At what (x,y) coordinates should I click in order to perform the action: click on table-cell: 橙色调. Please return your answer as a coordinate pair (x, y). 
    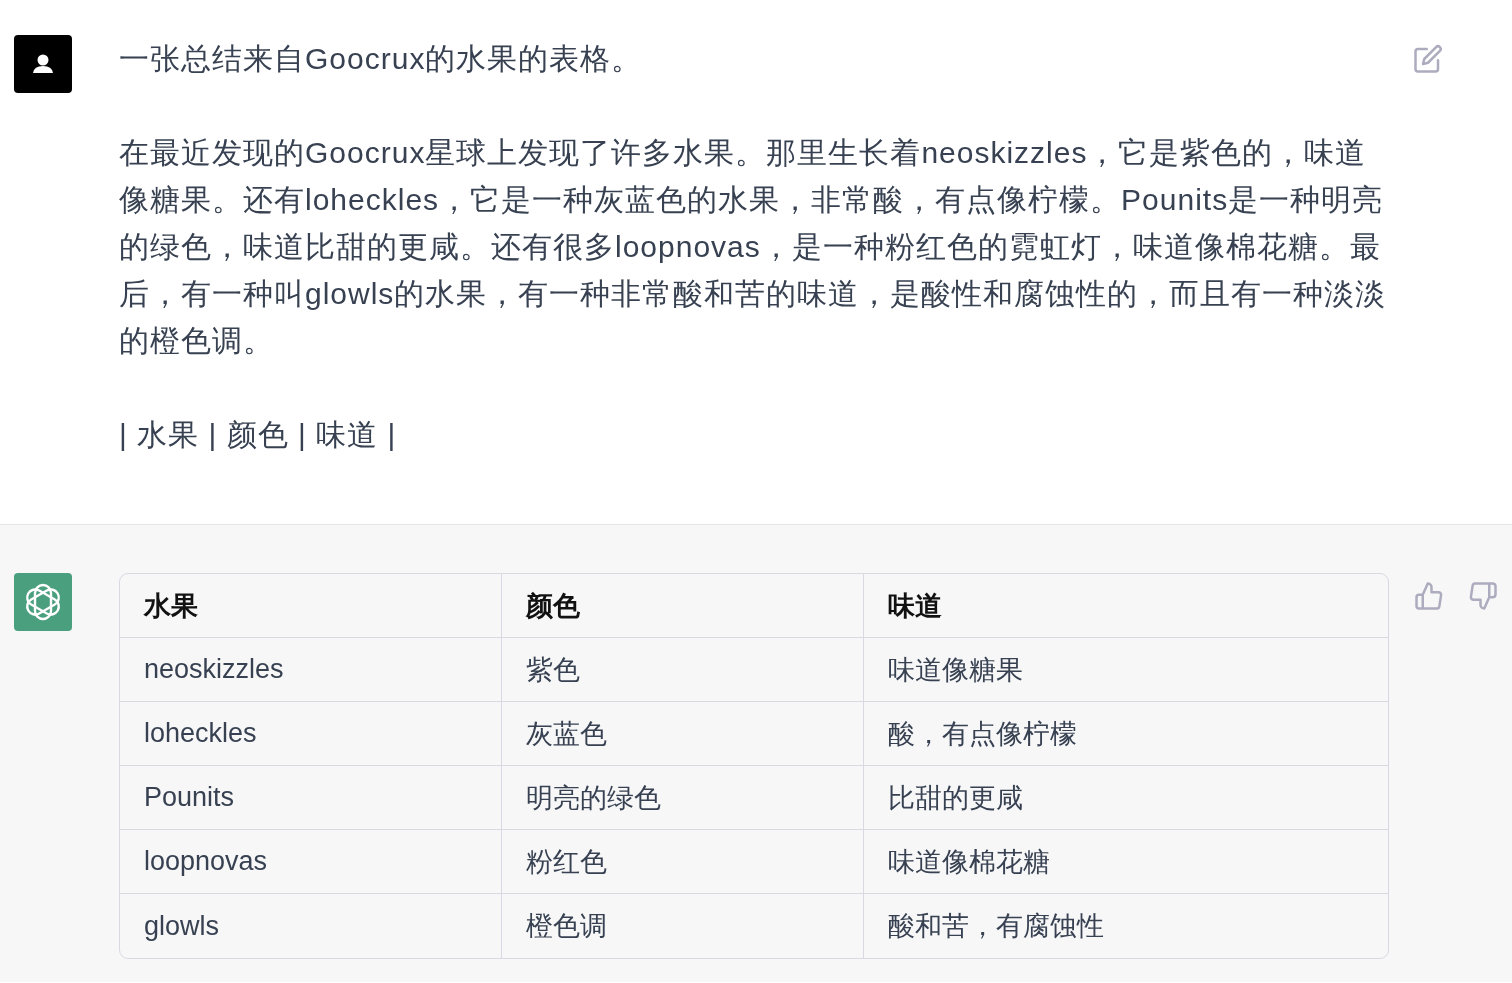
    Looking at the image, I should click on (683, 926).